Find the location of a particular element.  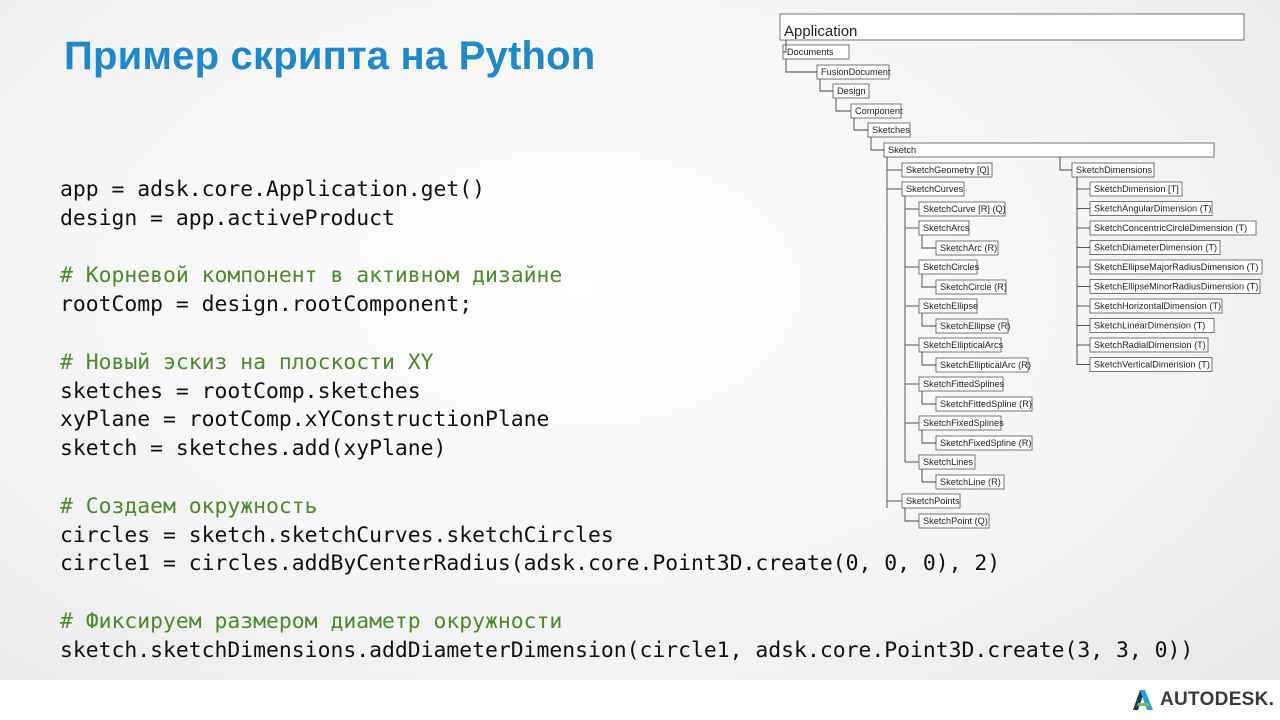

code-comment-line: # Фиксируем размером диаметр окружности is located at coordinates (311, 621).